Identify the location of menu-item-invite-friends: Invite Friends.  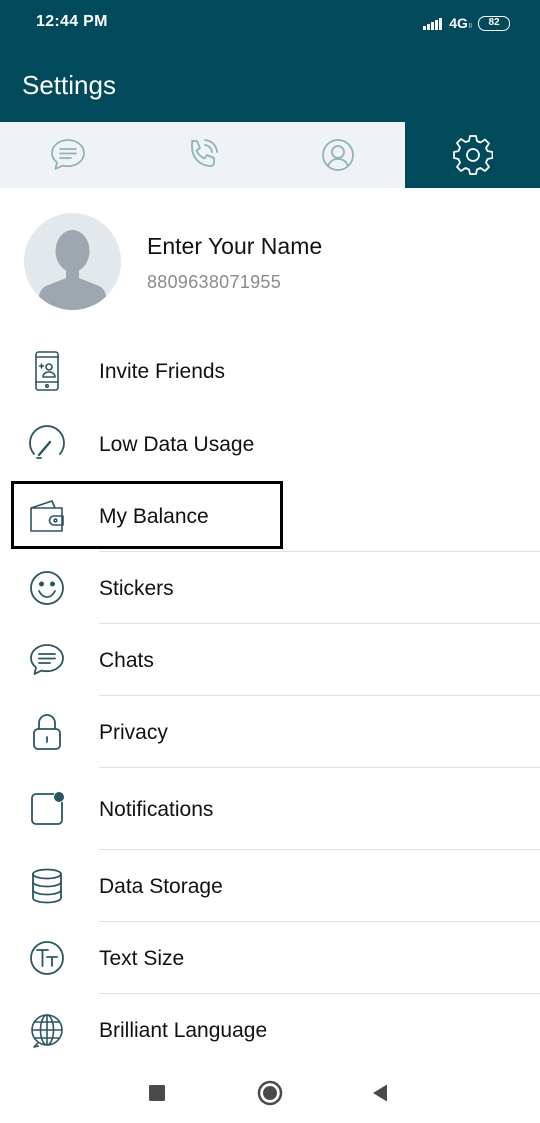
(270, 372).